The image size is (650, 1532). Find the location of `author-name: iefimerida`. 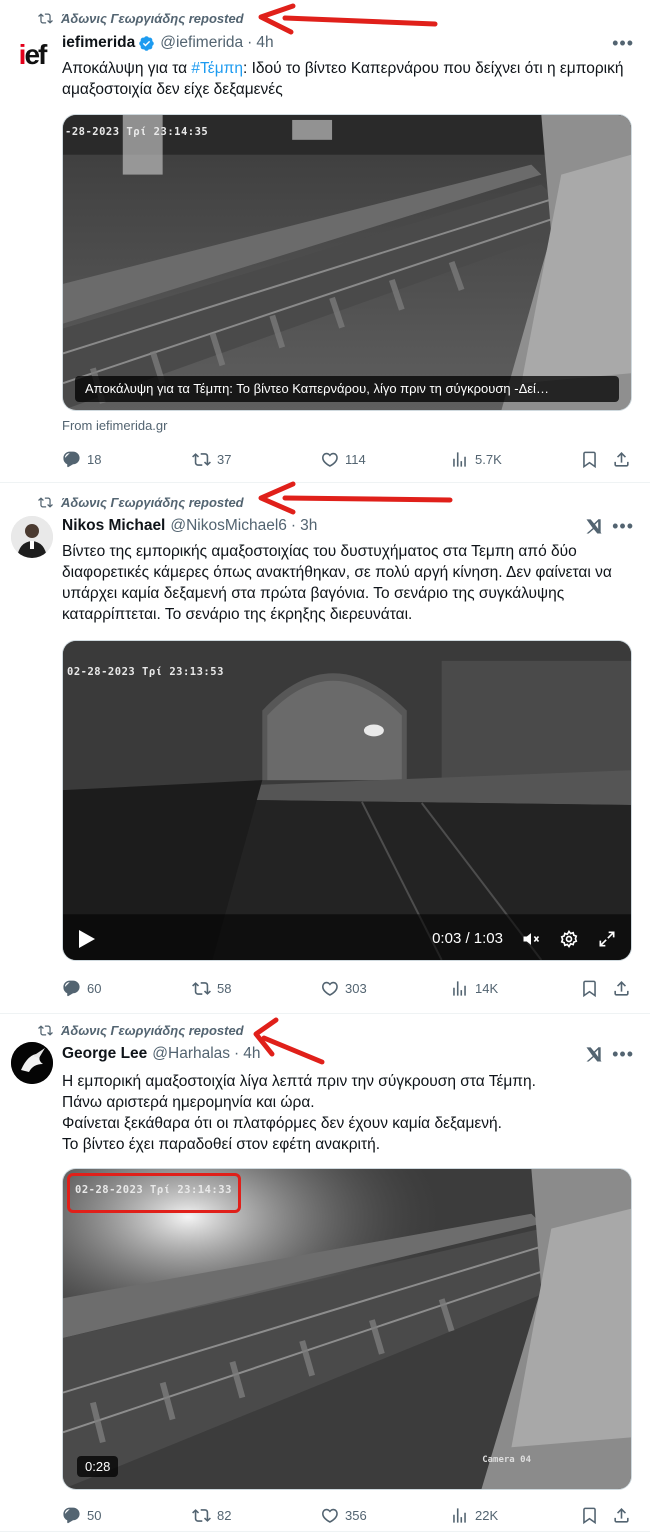

author-name: iefimerida is located at coordinates (98, 43).